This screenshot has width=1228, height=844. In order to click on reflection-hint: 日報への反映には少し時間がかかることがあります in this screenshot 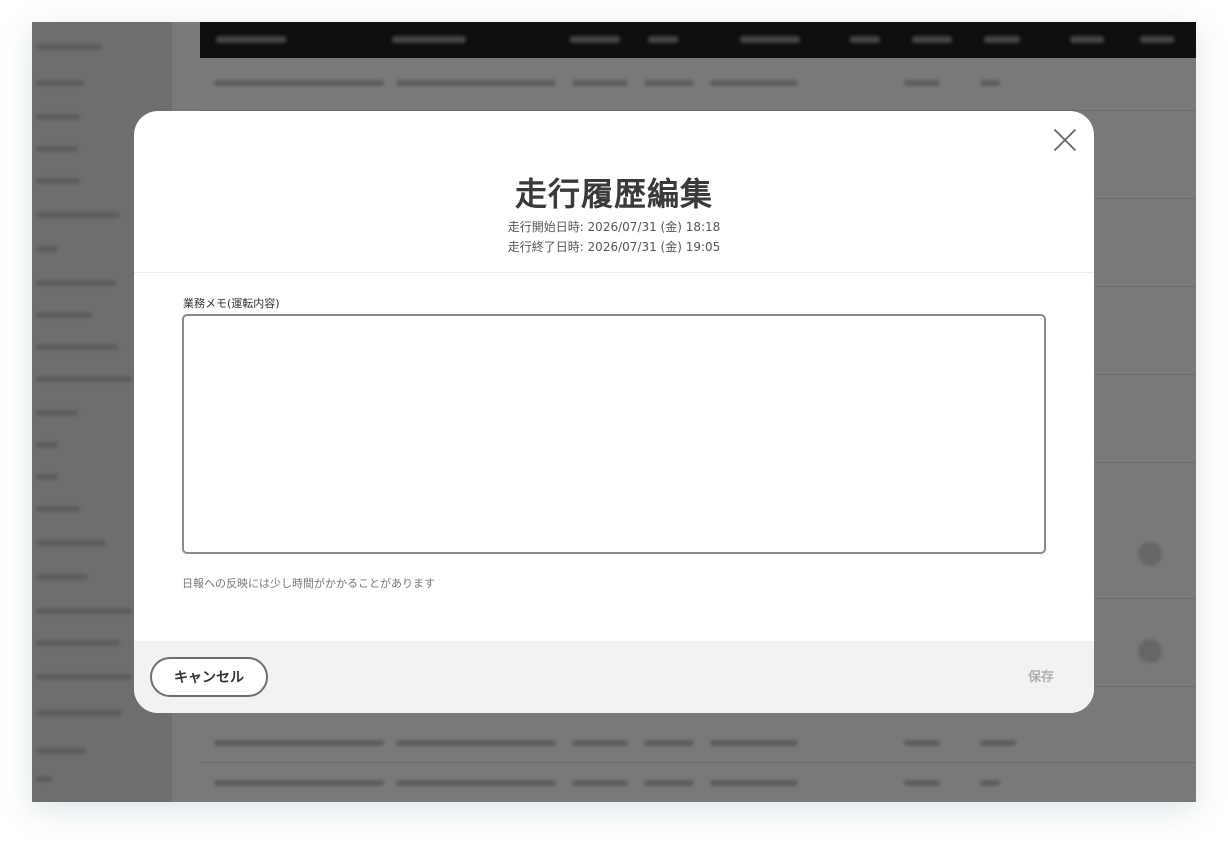, I will do `click(308, 583)`.